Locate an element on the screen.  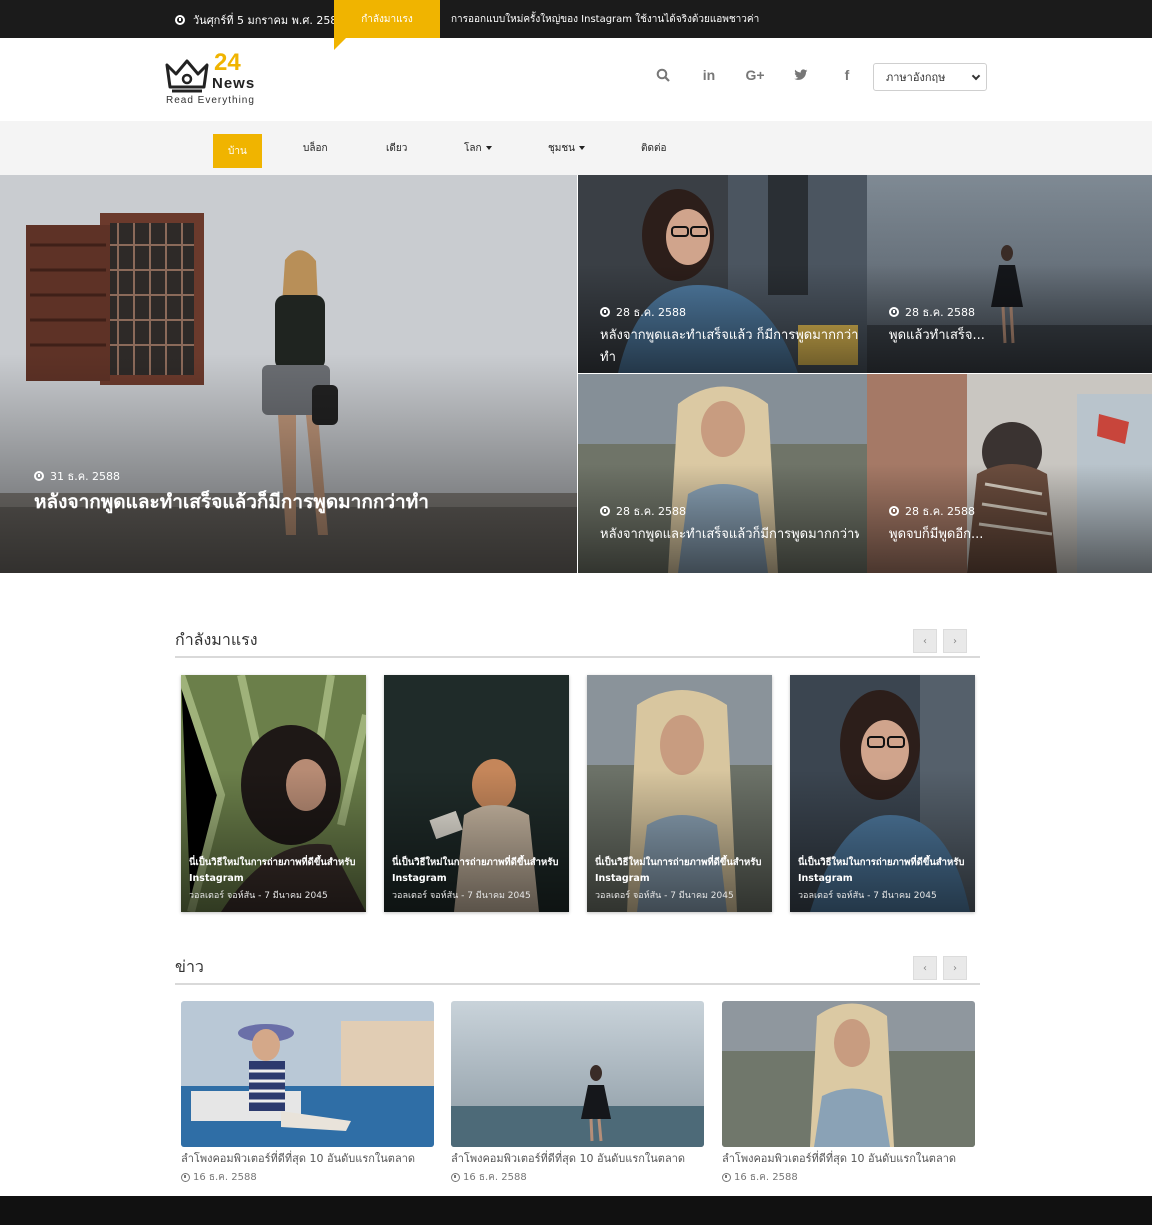
linkedin-icon: in is located at coordinates (709, 75).